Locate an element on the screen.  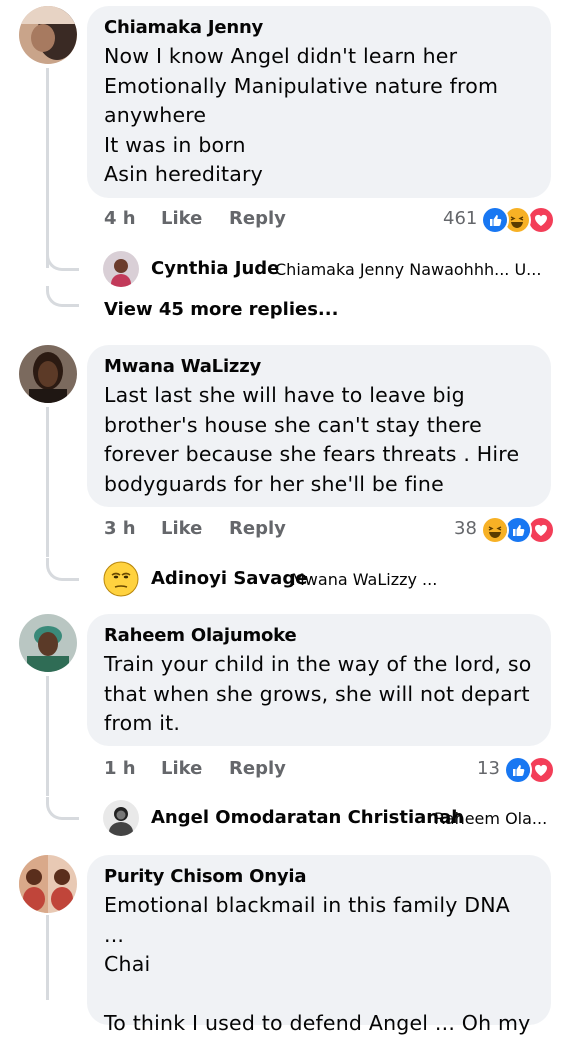
avatar-raheem-olajumoke is located at coordinates (48, 643).